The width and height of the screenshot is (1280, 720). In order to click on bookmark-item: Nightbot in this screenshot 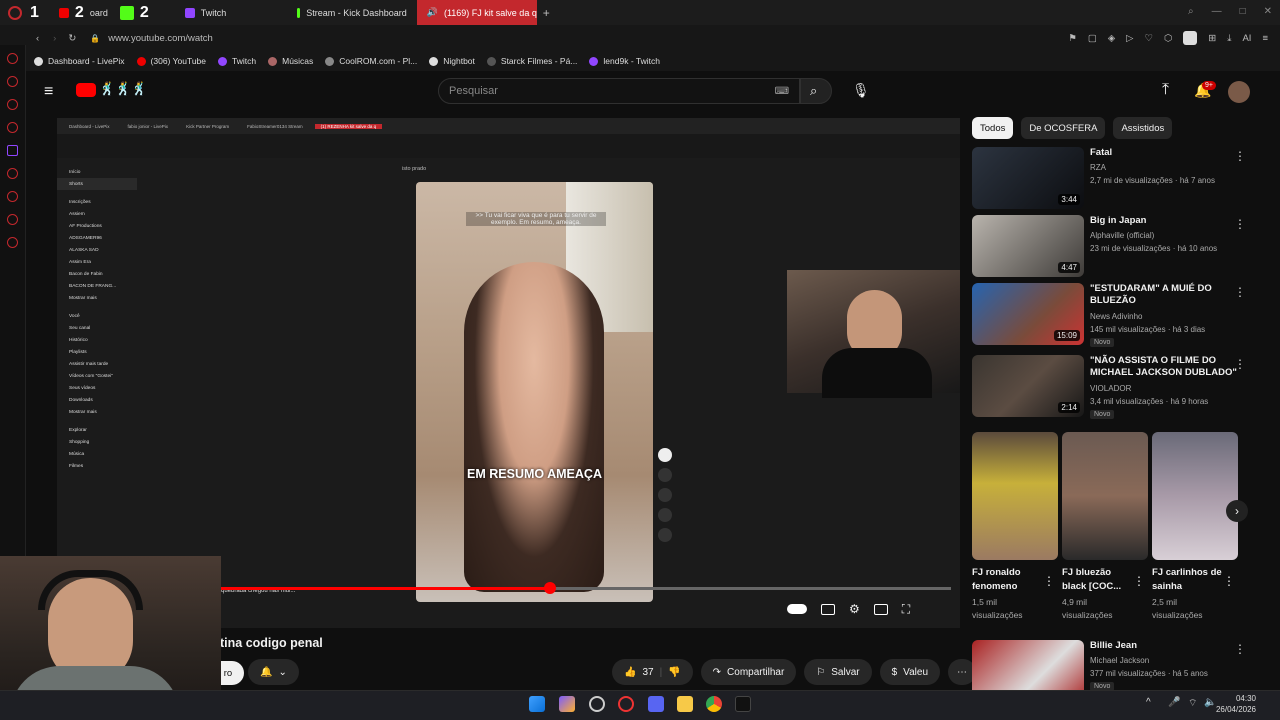, I will do `click(452, 61)`.